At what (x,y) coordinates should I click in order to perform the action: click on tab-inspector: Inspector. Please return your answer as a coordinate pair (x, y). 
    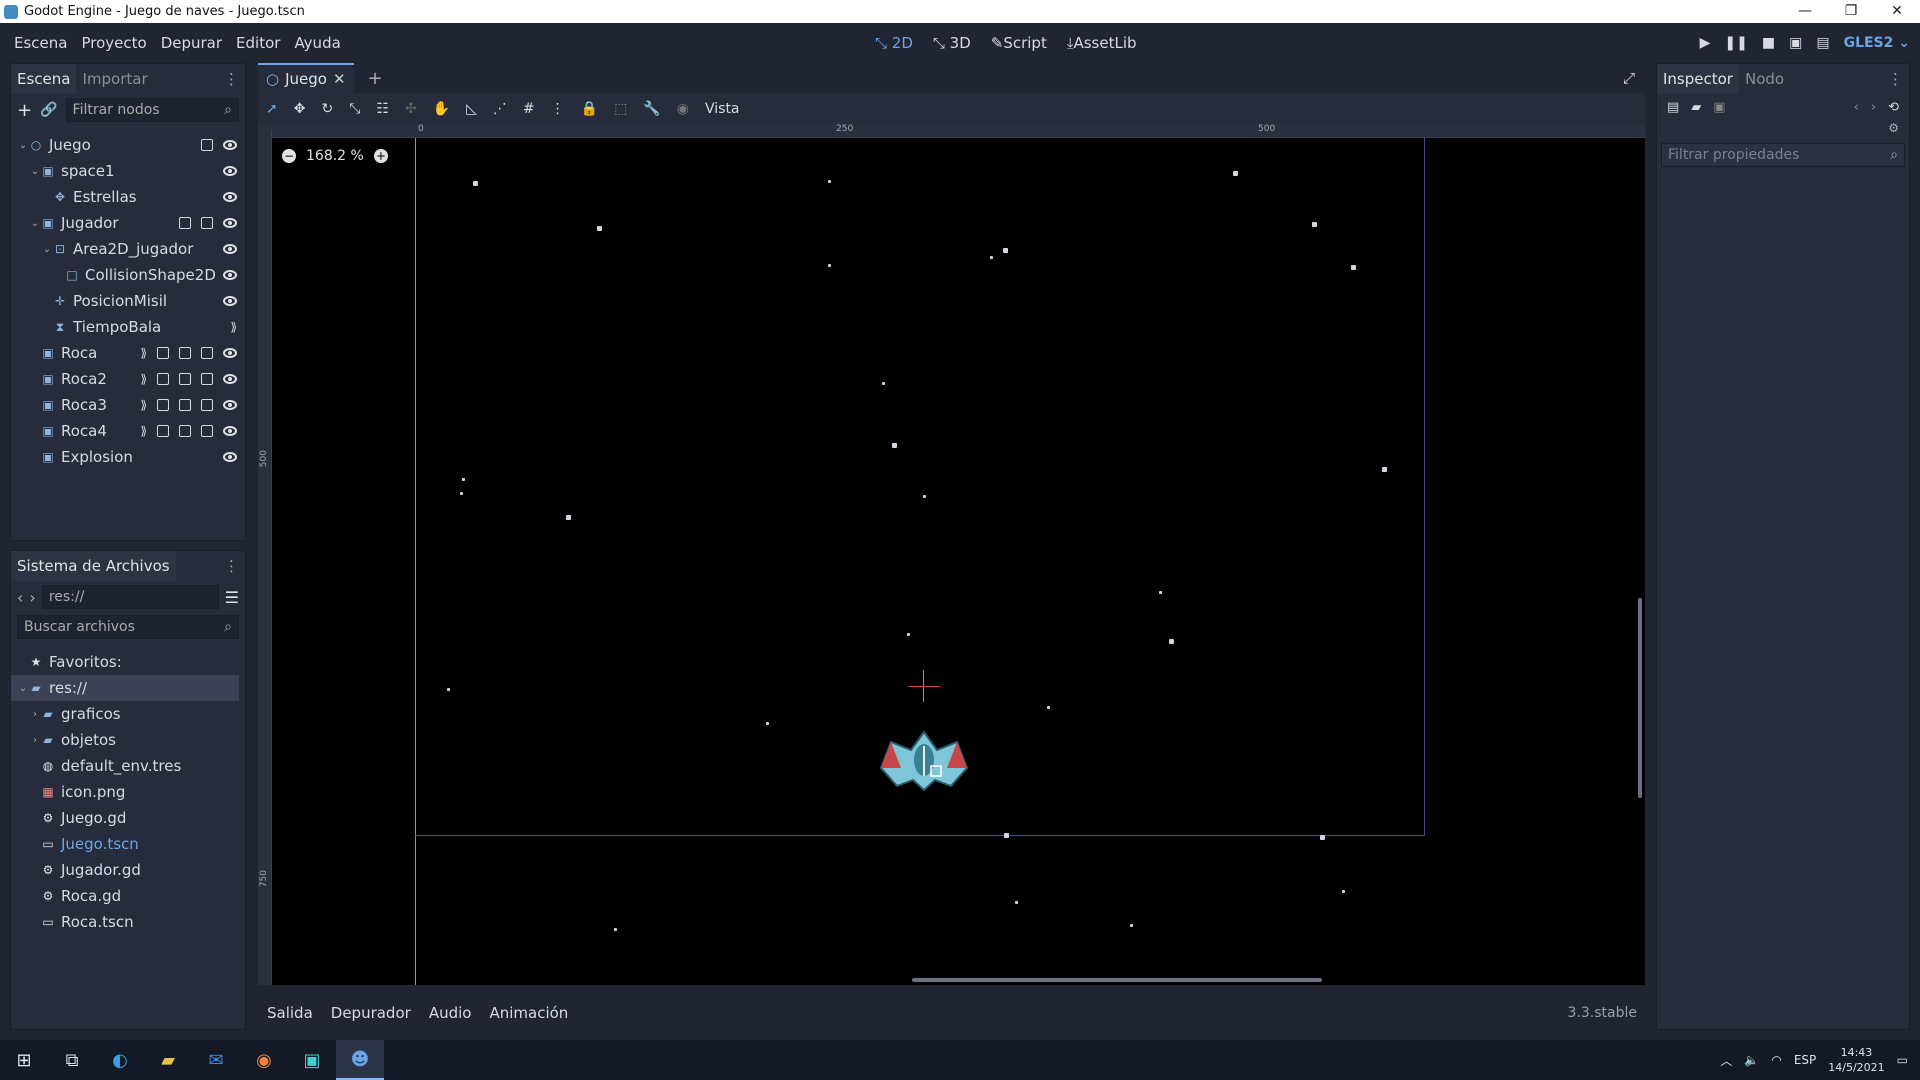
    Looking at the image, I should click on (1698, 79).